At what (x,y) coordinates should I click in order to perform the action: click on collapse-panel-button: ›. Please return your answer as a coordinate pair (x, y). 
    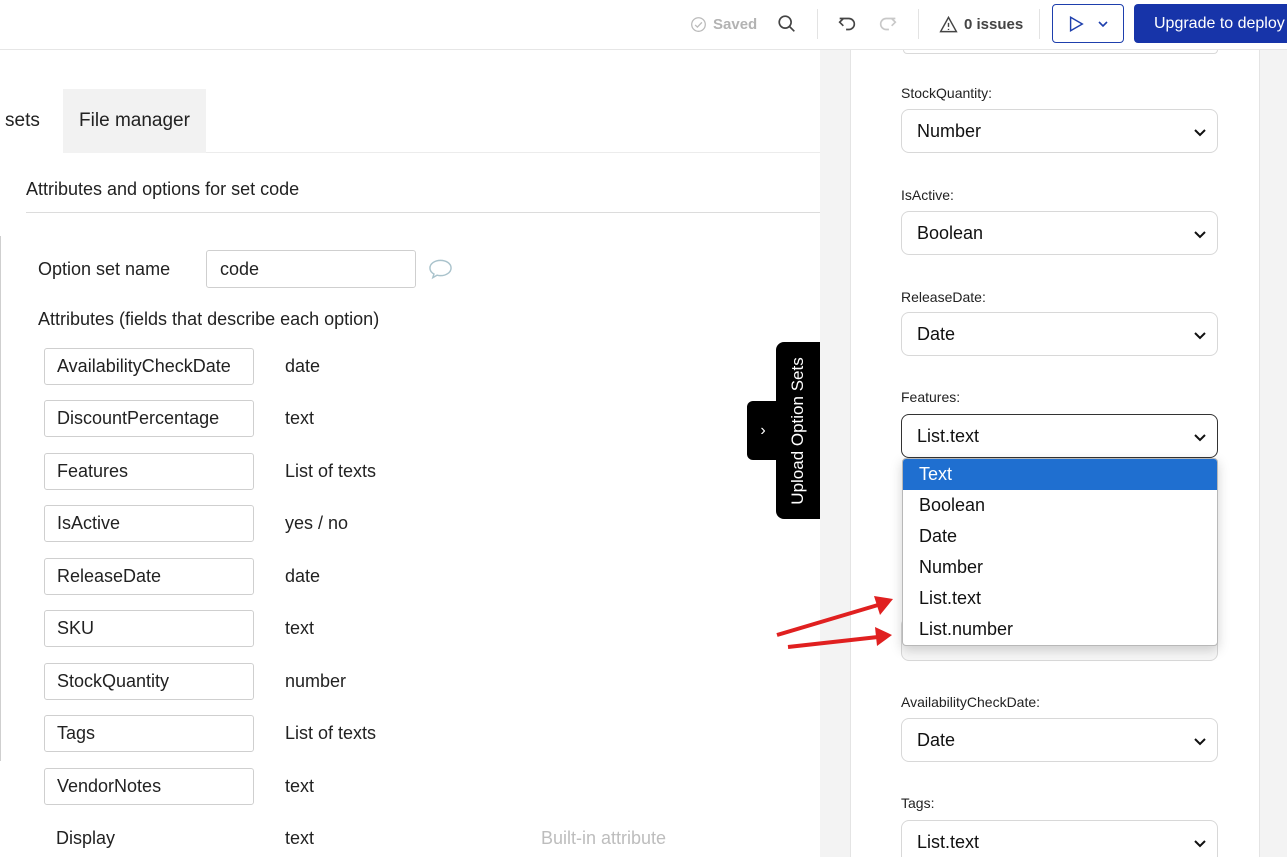
    Looking at the image, I should click on (763, 430).